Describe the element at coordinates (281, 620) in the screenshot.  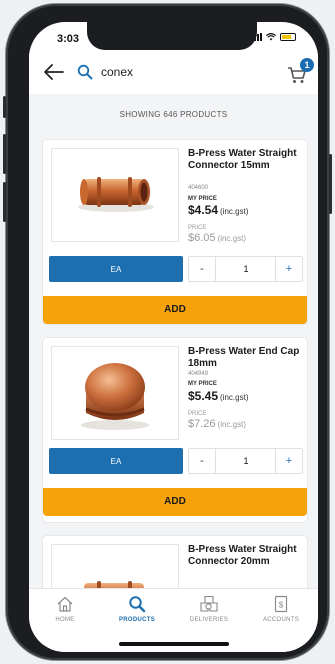
I see `tab-label: ACCOUNTS` at that location.